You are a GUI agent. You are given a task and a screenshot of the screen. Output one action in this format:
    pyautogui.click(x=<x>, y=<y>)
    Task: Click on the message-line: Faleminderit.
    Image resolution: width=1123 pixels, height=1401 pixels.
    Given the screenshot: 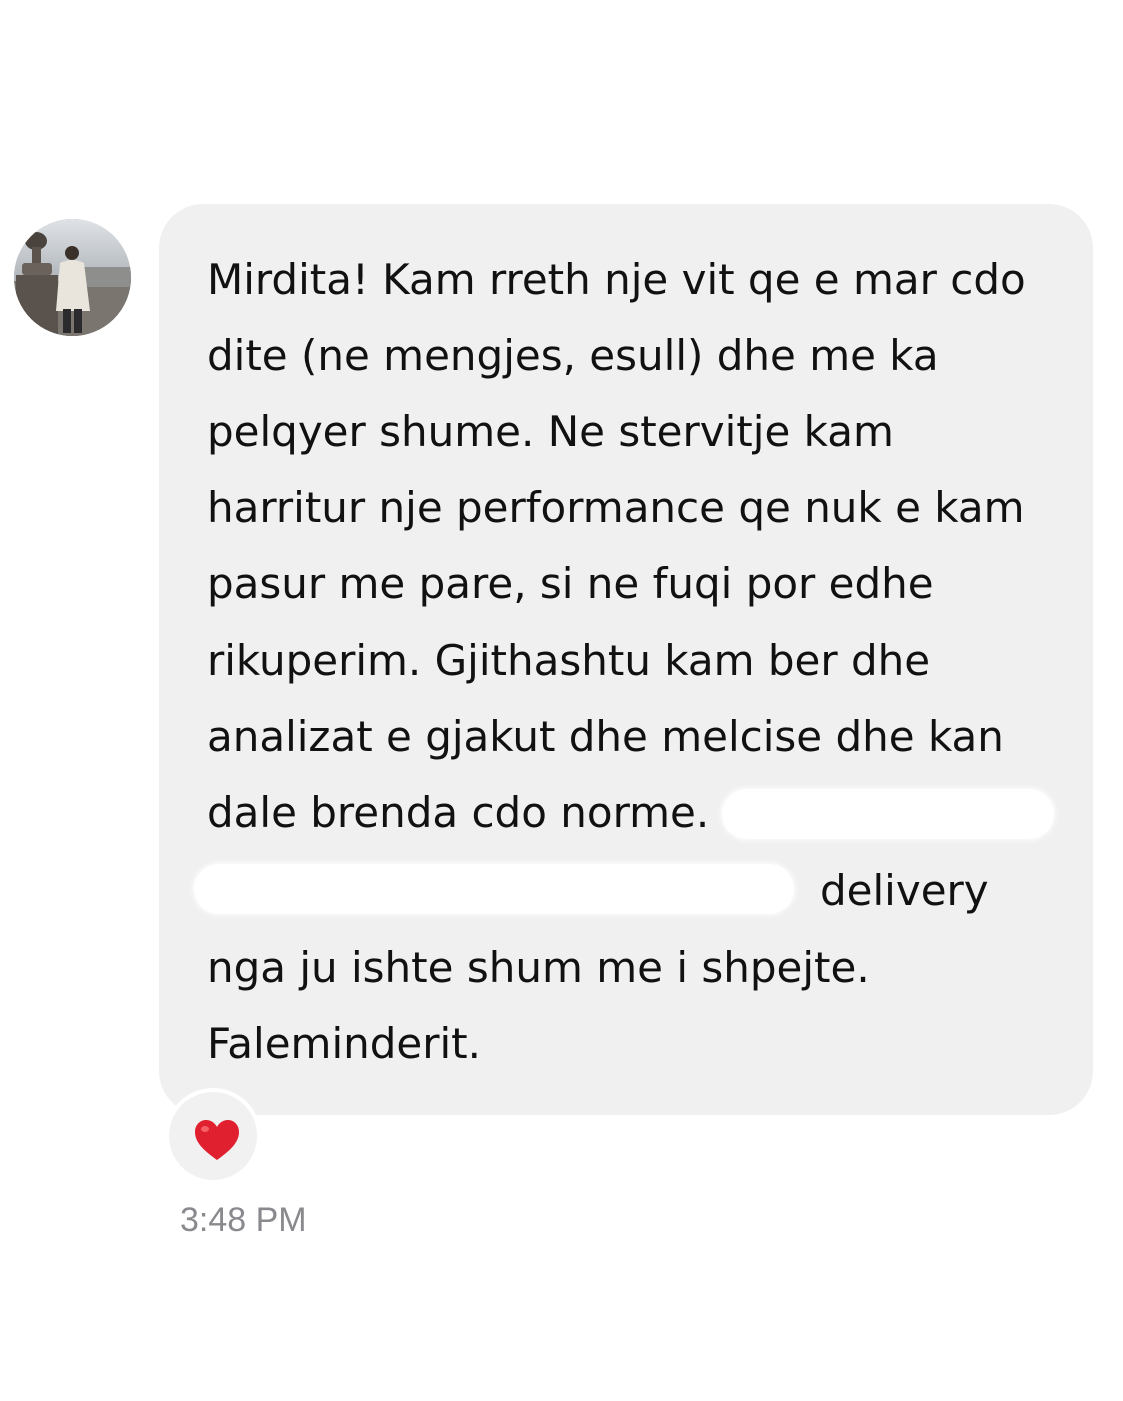 What is the action you would take?
    pyautogui.click(x=344, y=1043)
    